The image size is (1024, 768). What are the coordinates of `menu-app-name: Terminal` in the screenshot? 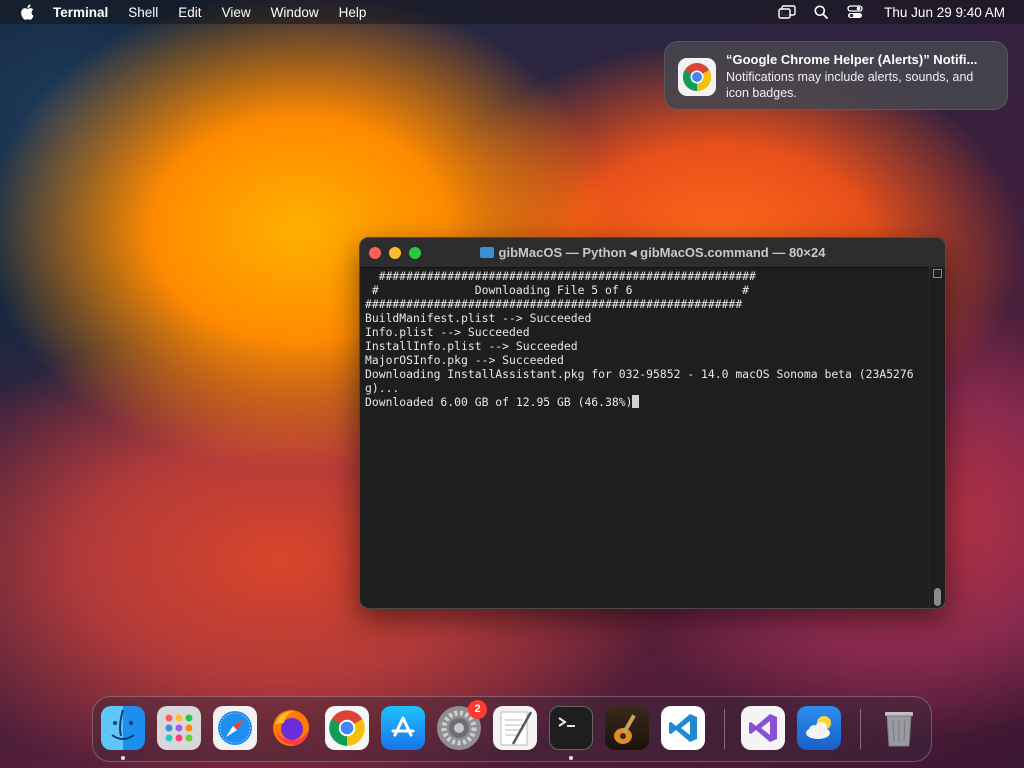 It's located at (80, 12).